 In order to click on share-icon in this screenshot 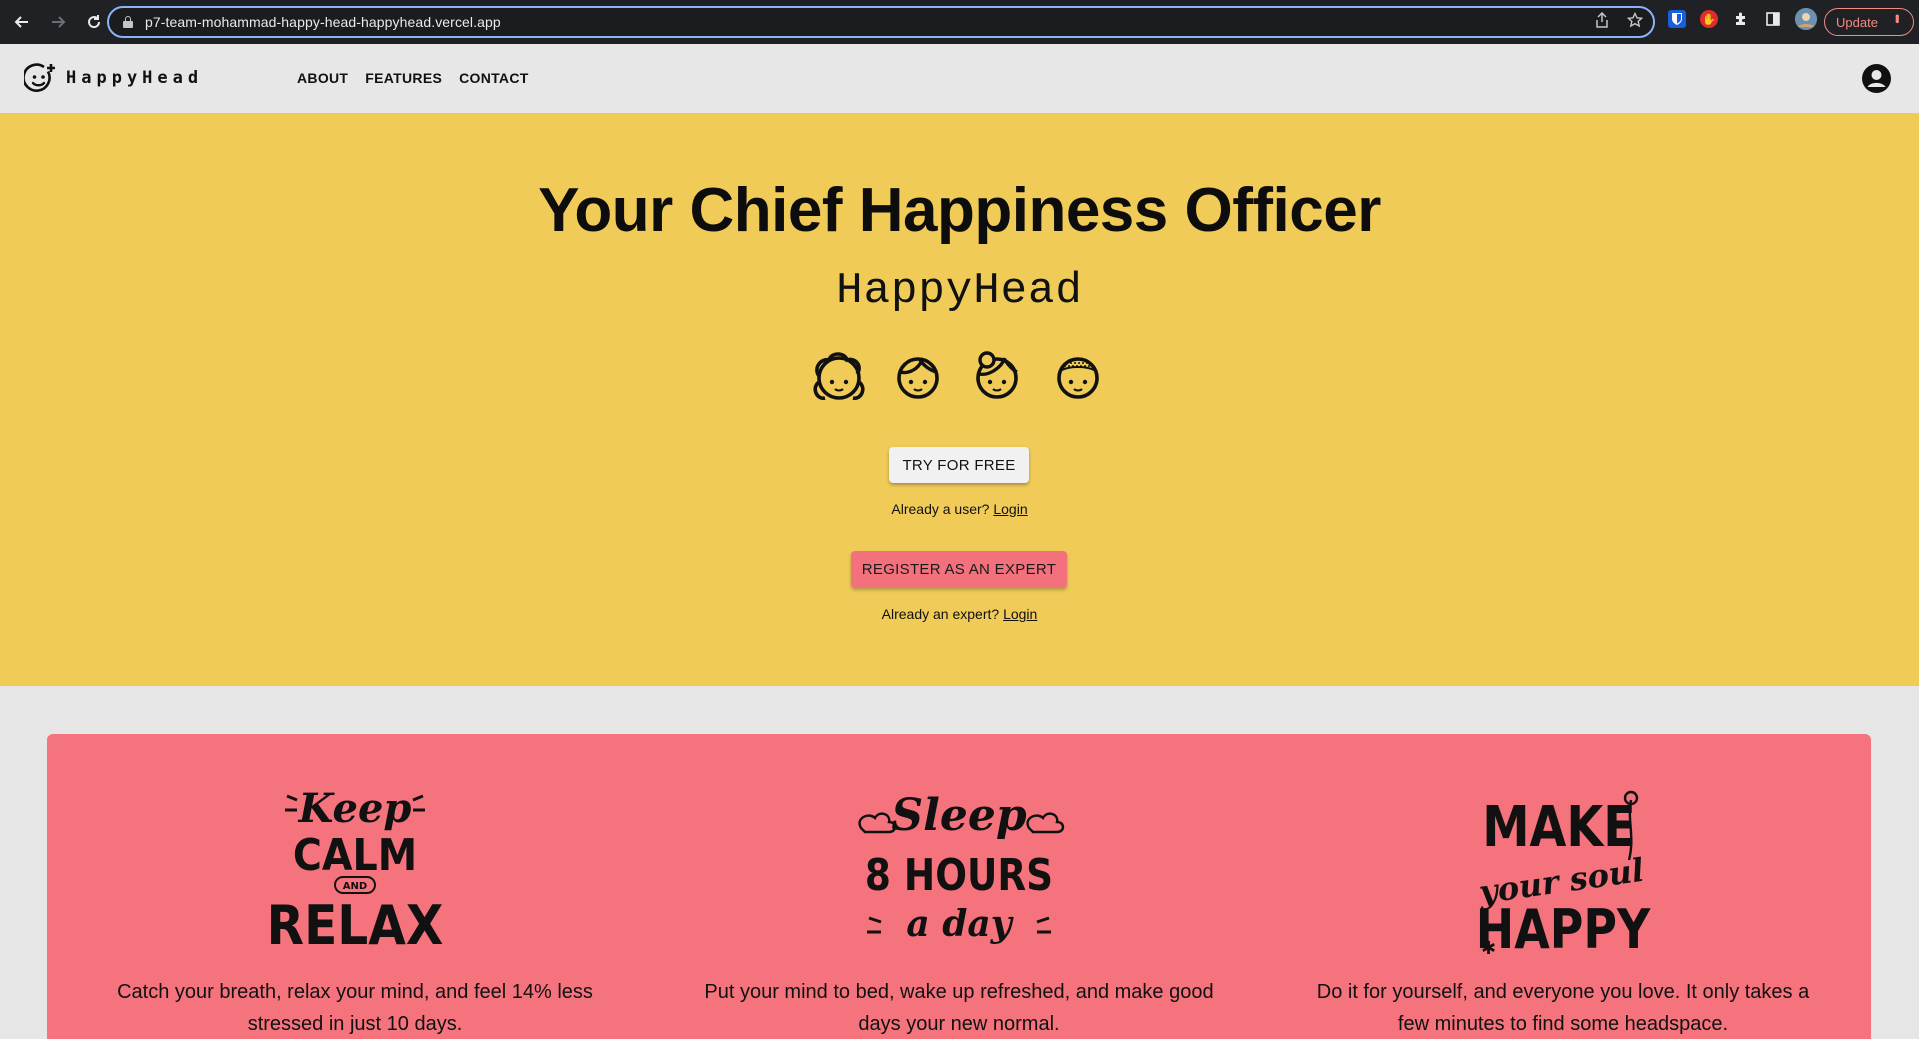, I will do `click(1602, 21)`.